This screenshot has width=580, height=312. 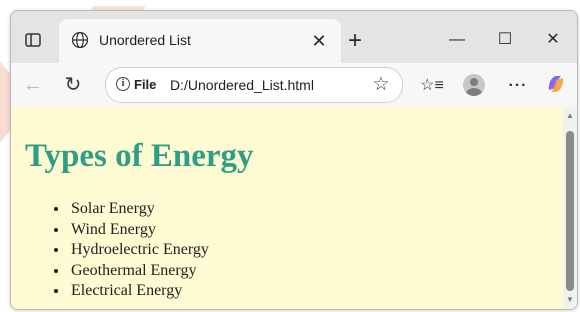 I want to click on new-tab-button: +, so click(x=355, y=41).